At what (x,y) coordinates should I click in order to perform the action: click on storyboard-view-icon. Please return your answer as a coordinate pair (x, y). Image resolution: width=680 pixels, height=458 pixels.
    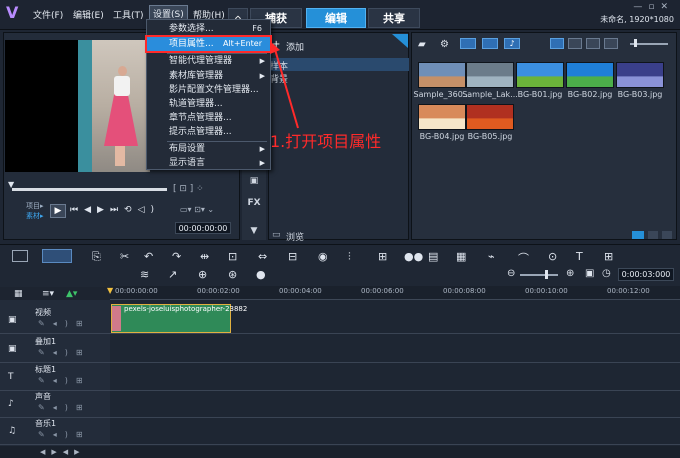
    Looking at the image, I should click on (20, 256).